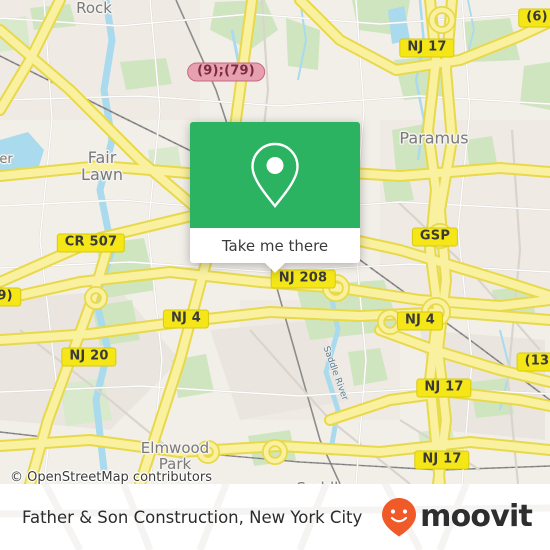  What do you see at coordinates (533, 362) in the screenshot?
I see `route-shield: (13)` at bounding box center [533, 362].